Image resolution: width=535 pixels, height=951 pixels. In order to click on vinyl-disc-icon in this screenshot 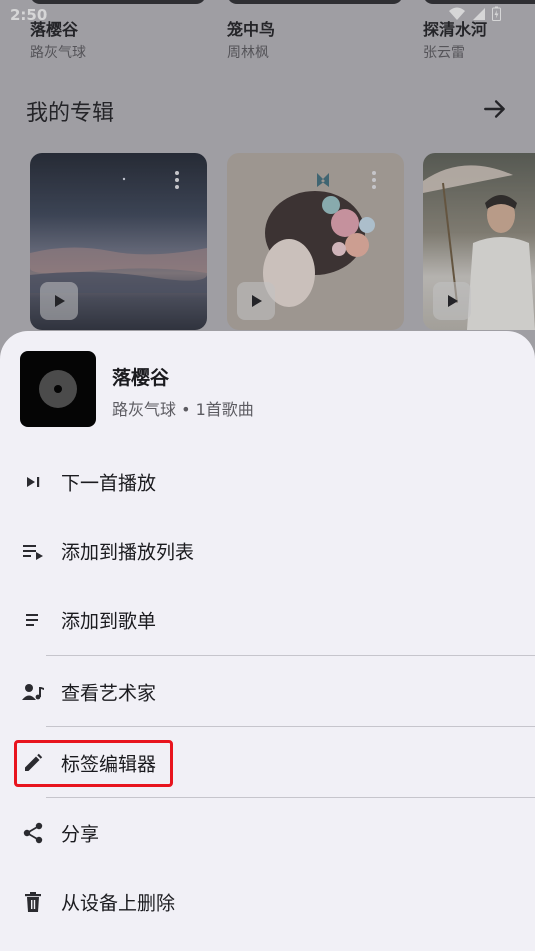, I will do `click(58, 389)`.